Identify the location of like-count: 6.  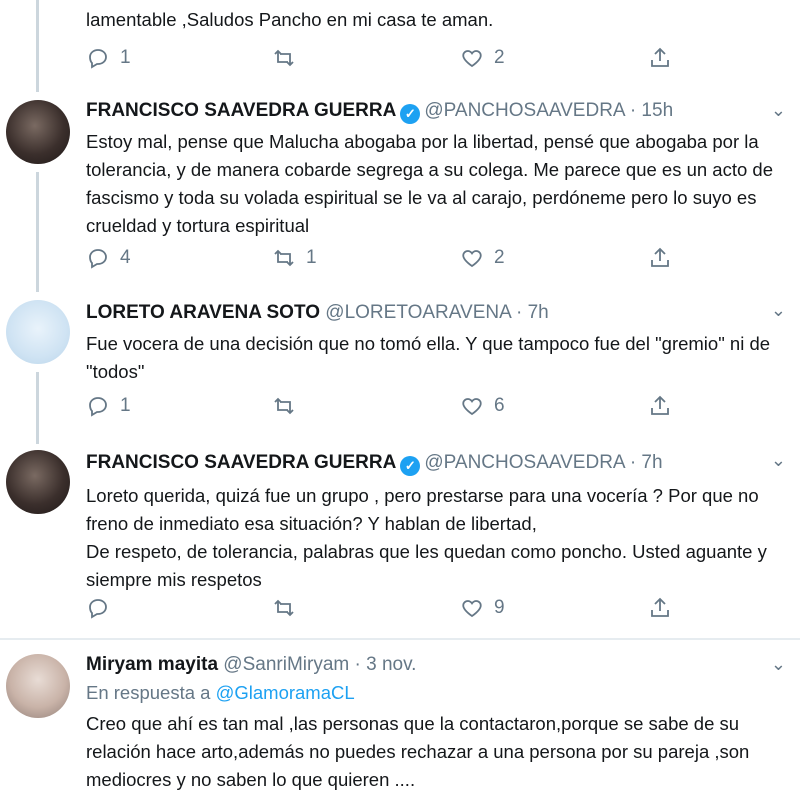
(499, 405).